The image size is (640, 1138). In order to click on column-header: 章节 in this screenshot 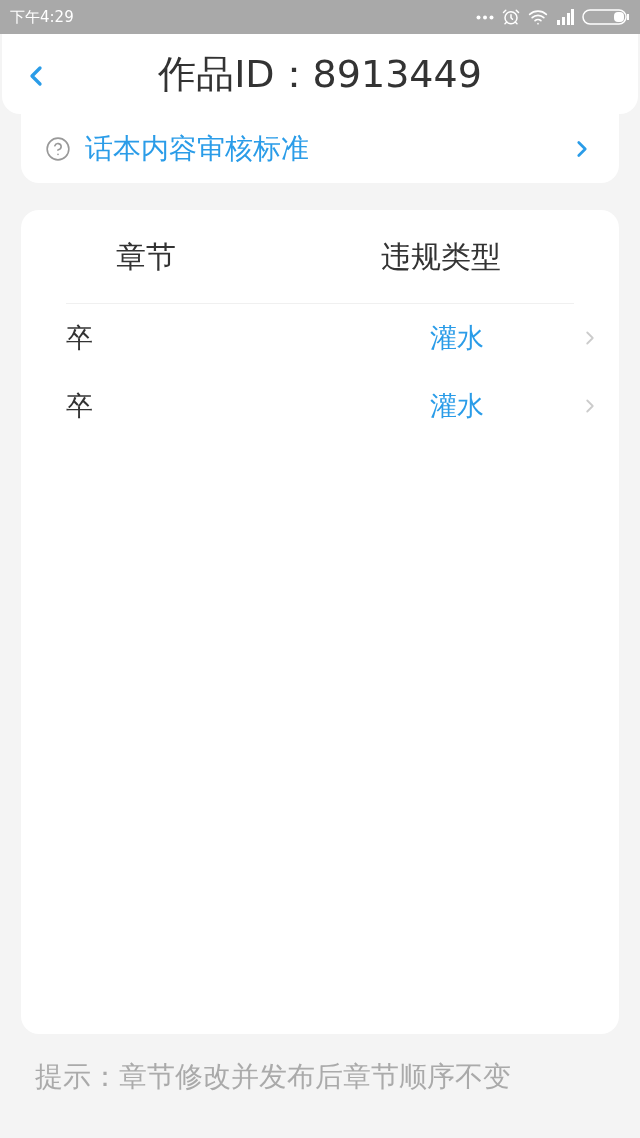, I will do `click(146, 257)`.